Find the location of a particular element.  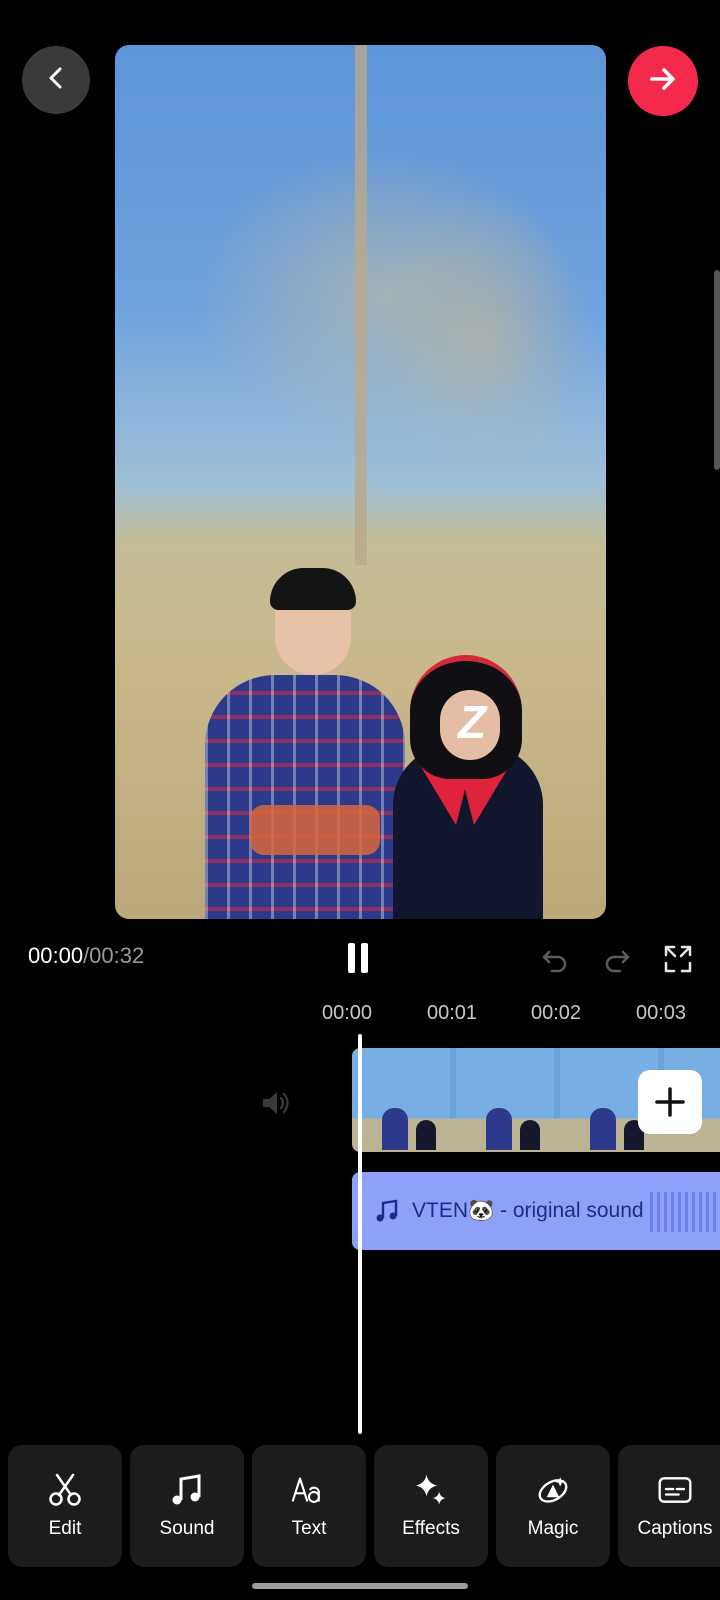

fullscreen-icon is located at coordinates (678, 959).